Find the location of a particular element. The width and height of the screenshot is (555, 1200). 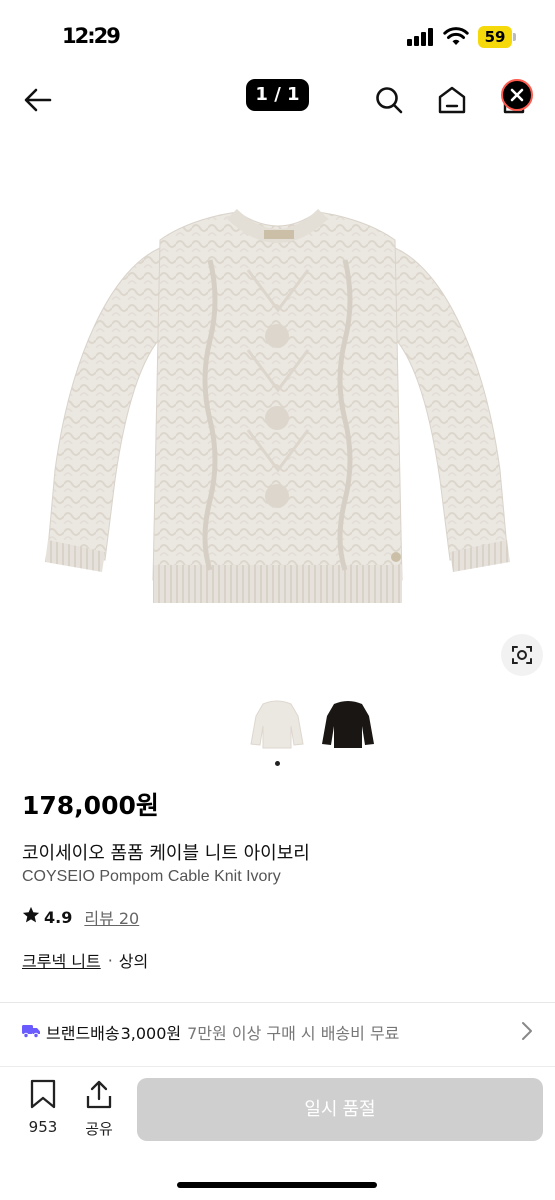

back-arrow-icon is located at coordinates (38, 100).